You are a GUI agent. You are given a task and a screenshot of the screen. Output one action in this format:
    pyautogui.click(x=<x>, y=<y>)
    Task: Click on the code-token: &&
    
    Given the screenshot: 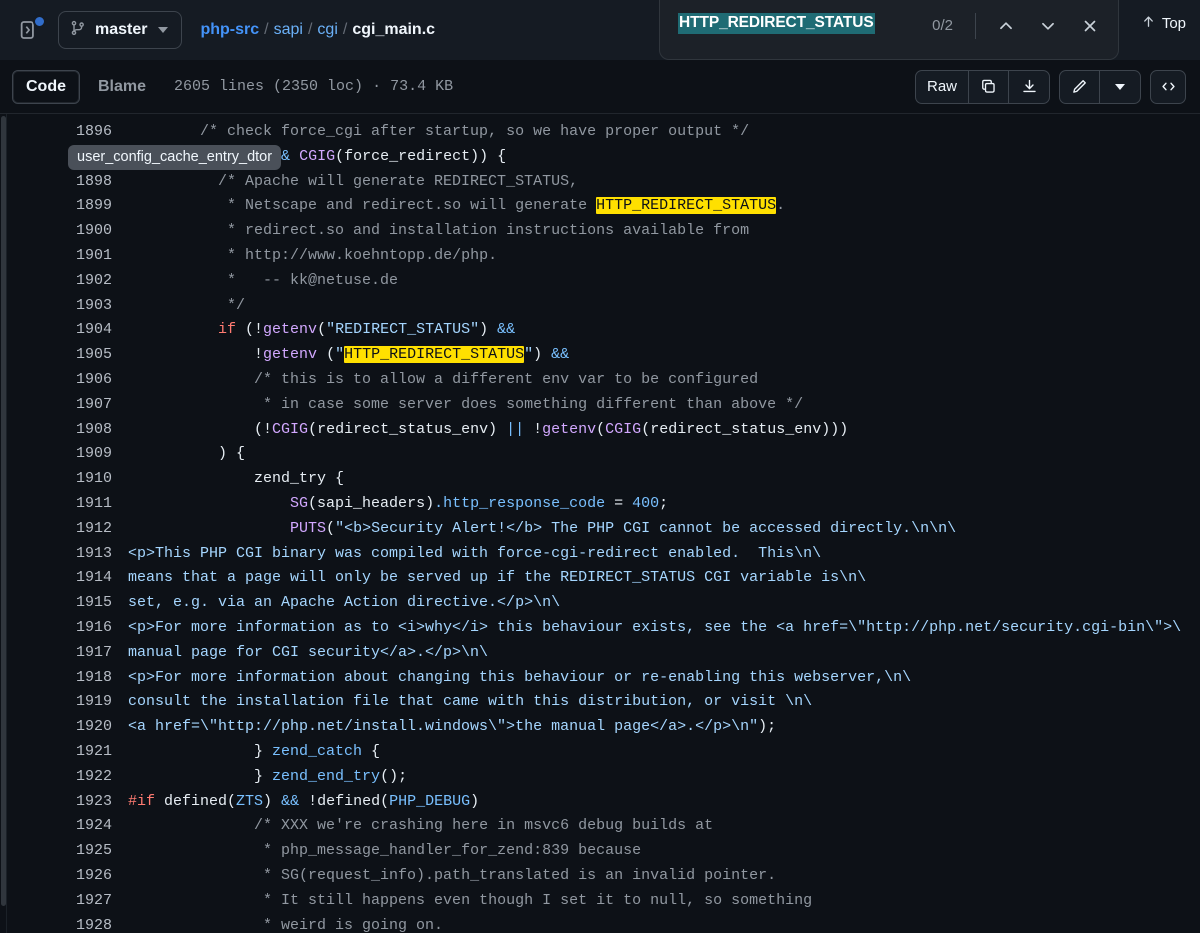 What is the action you would take?
    pyautogui.click(x=560, y=355)
    